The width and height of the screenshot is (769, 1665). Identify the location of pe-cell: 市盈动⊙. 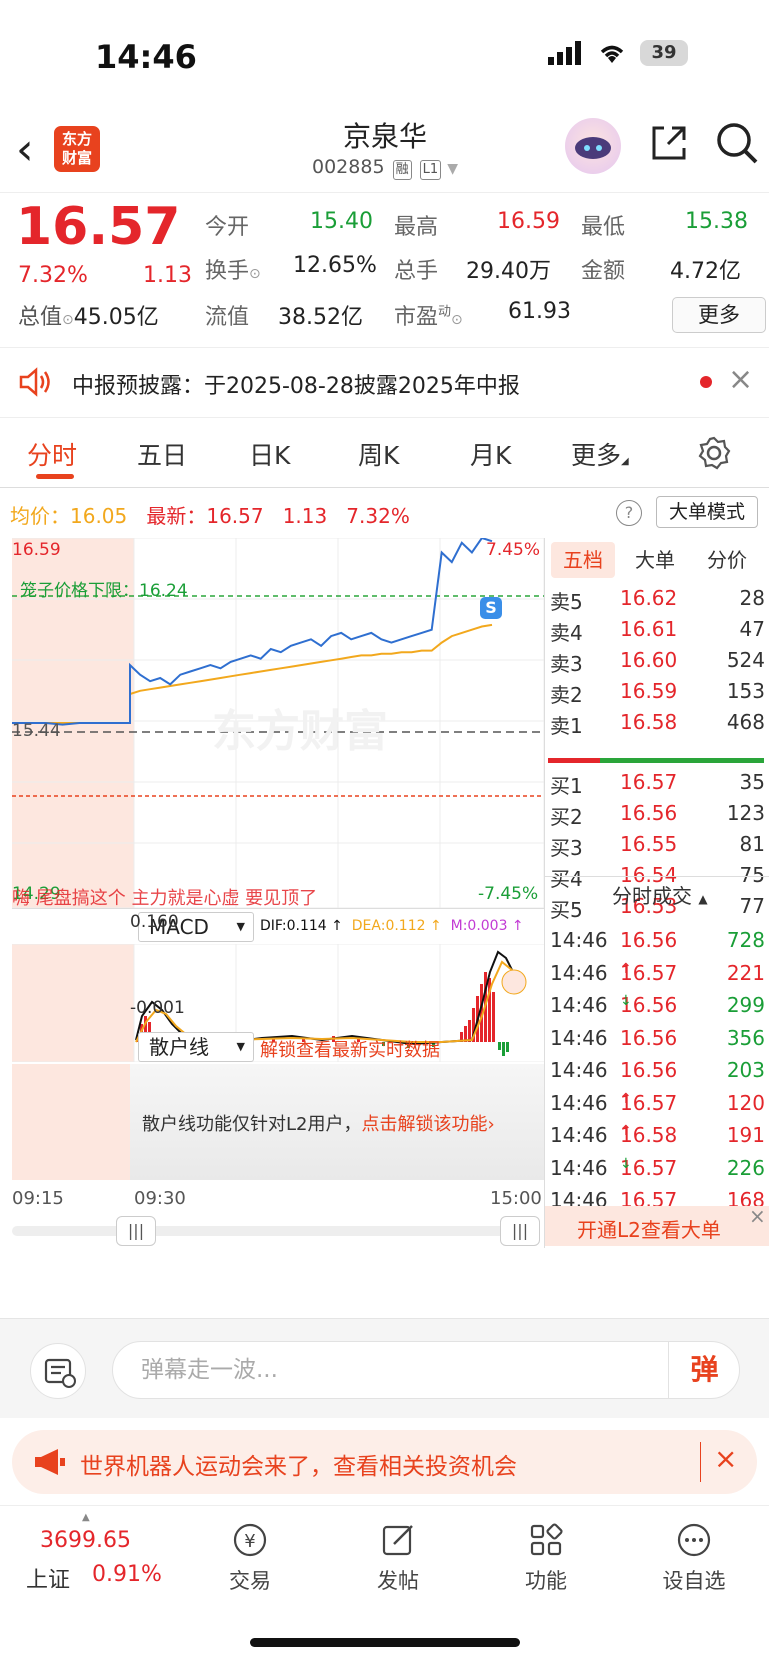
(428, 315).